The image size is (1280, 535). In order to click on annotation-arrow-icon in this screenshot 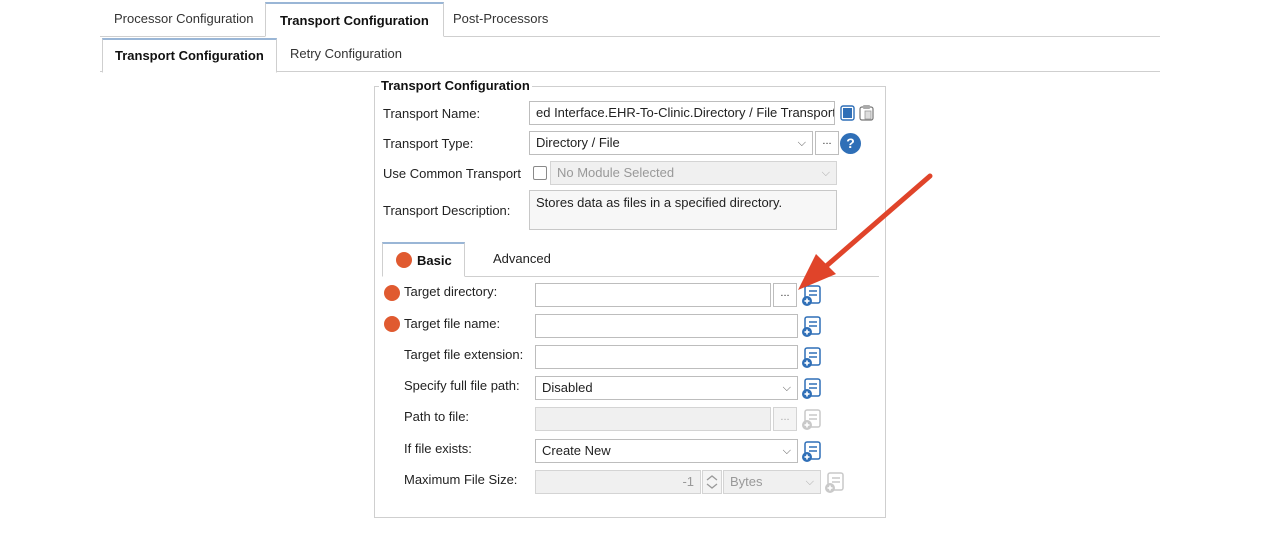, I will do `click(865, 231)`.